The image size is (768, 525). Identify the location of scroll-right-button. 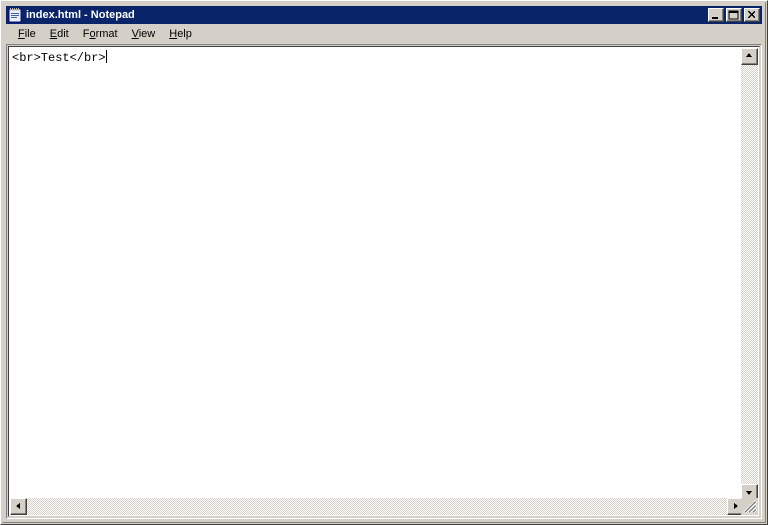
(735, 506).